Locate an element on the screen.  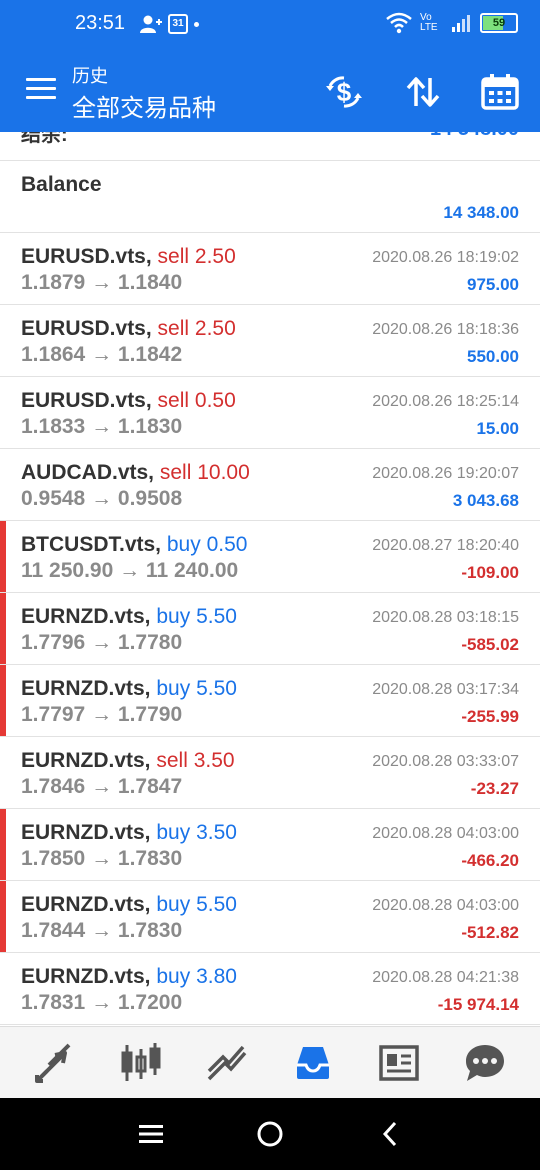
trade-title: AUDCAD.vts, sell 10.00 is located at coordinates (135, 473).